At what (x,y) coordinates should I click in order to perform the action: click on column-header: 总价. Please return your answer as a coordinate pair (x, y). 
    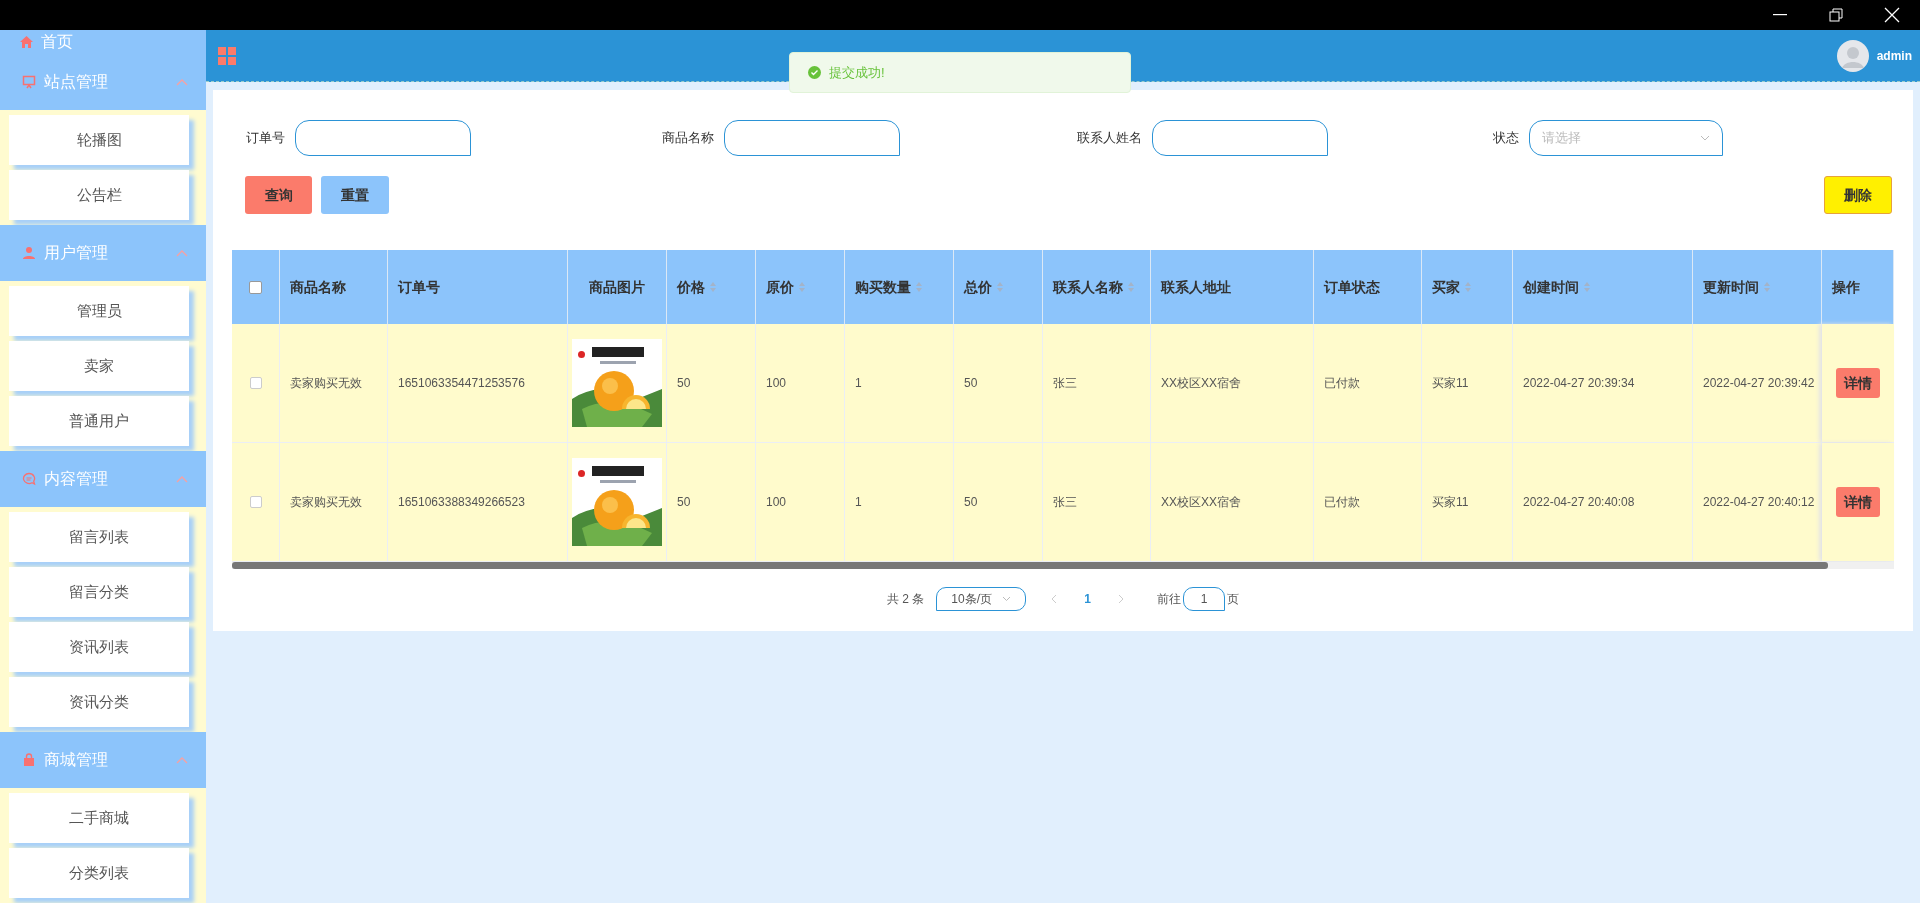
    Looking at the image, I should click on (978, 287).